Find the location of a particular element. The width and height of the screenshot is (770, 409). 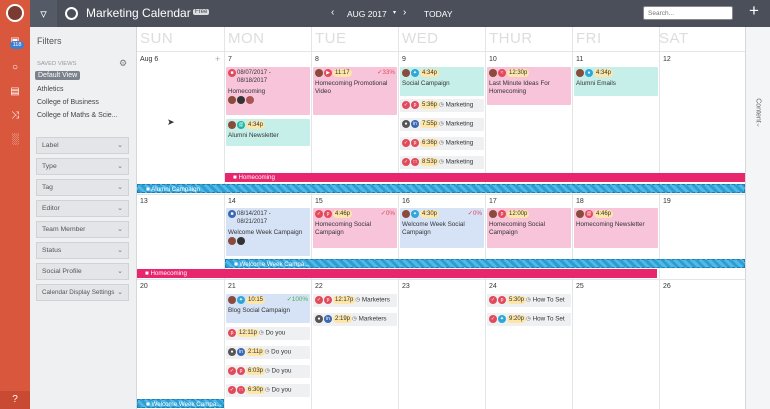

event-card: ● in 2:11p ◷ Do you is located at coordinates (268, 352).